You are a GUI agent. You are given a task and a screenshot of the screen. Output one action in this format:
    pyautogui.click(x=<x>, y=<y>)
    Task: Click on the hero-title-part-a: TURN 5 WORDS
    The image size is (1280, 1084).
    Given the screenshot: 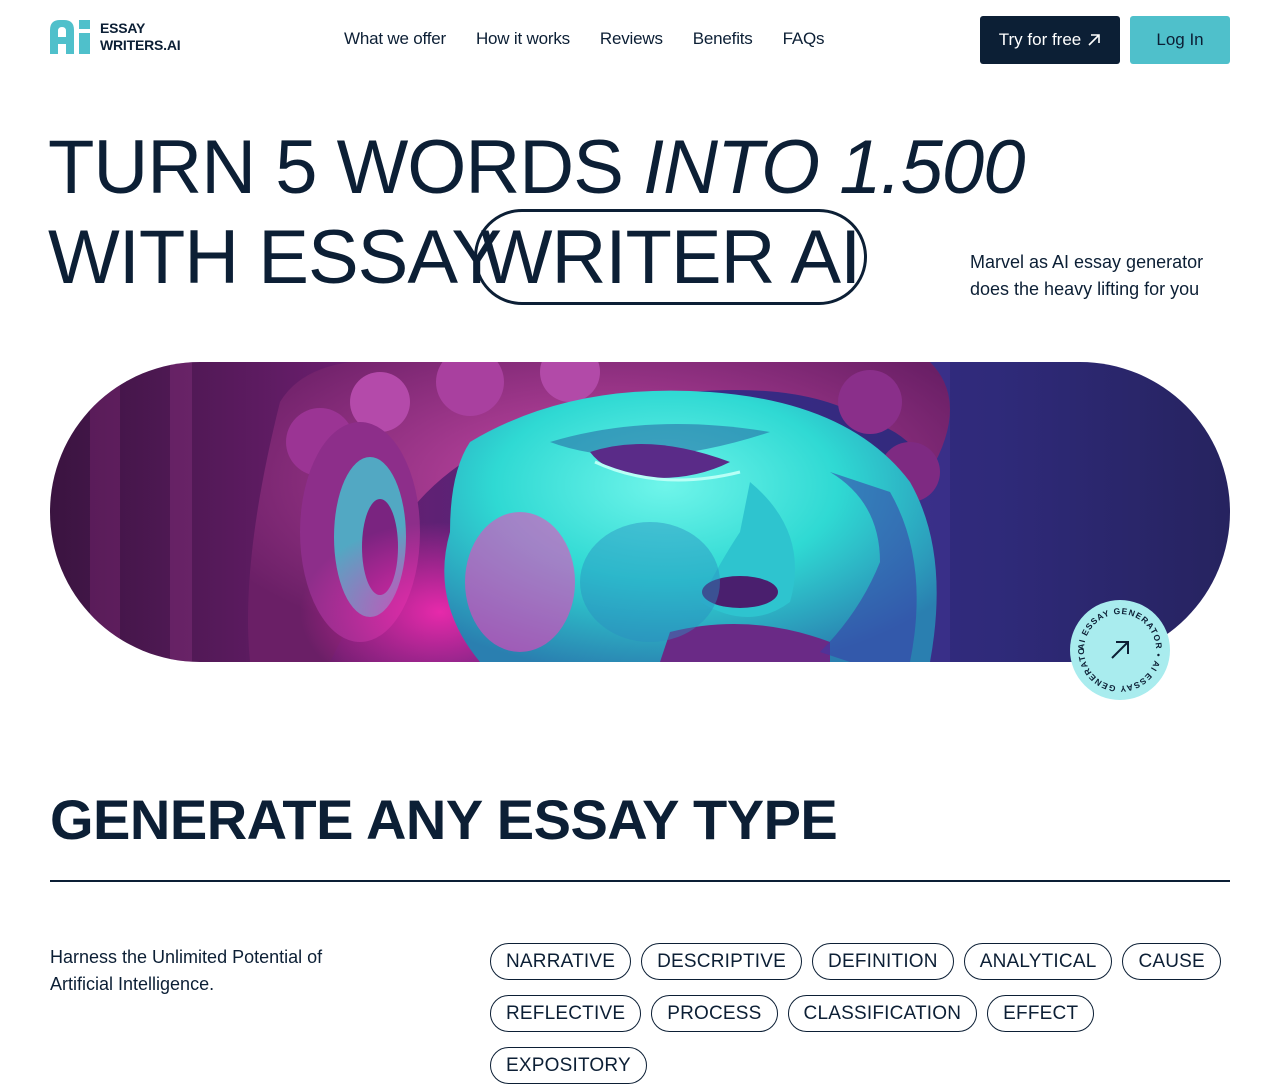 What is the action you would take?
    pyautogui.click(x=345, y=167)
    